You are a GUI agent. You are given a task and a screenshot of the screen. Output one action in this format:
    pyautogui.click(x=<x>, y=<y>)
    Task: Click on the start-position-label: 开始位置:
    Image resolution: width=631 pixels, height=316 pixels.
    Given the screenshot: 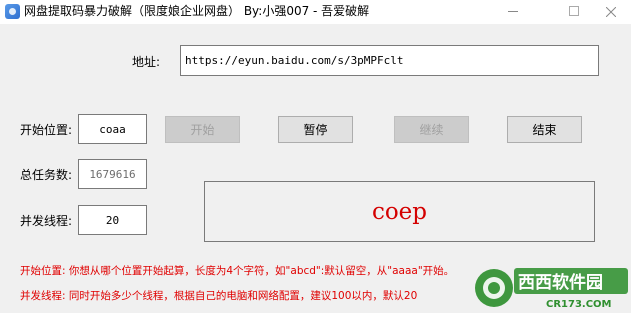 What is the action you would take?
    pyautogui.click(x=46, y=130)
    